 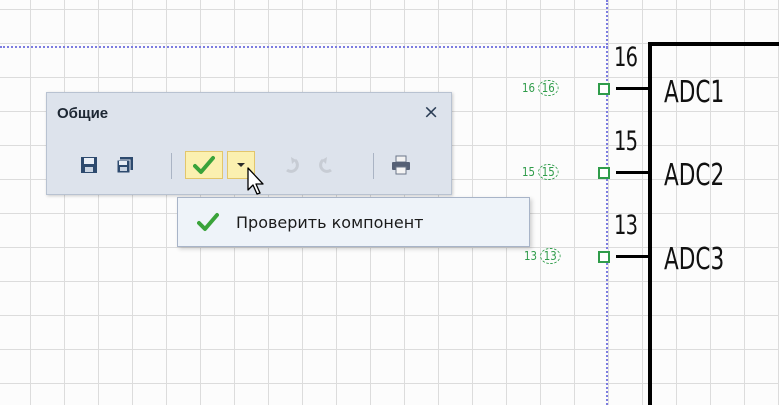 I want to click on pin-number: 13, so click(x=626, y=225).